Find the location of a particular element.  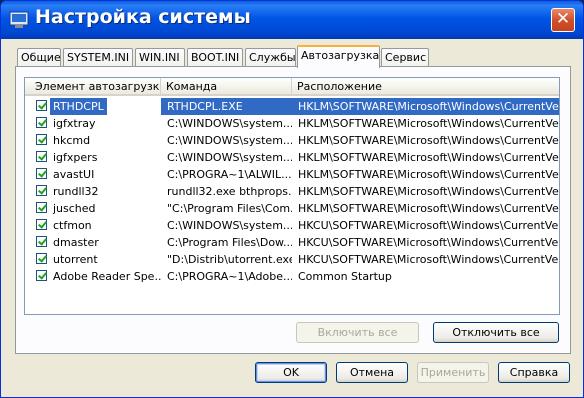

cancel-button: Отмена is located at coordinates (372, 372).